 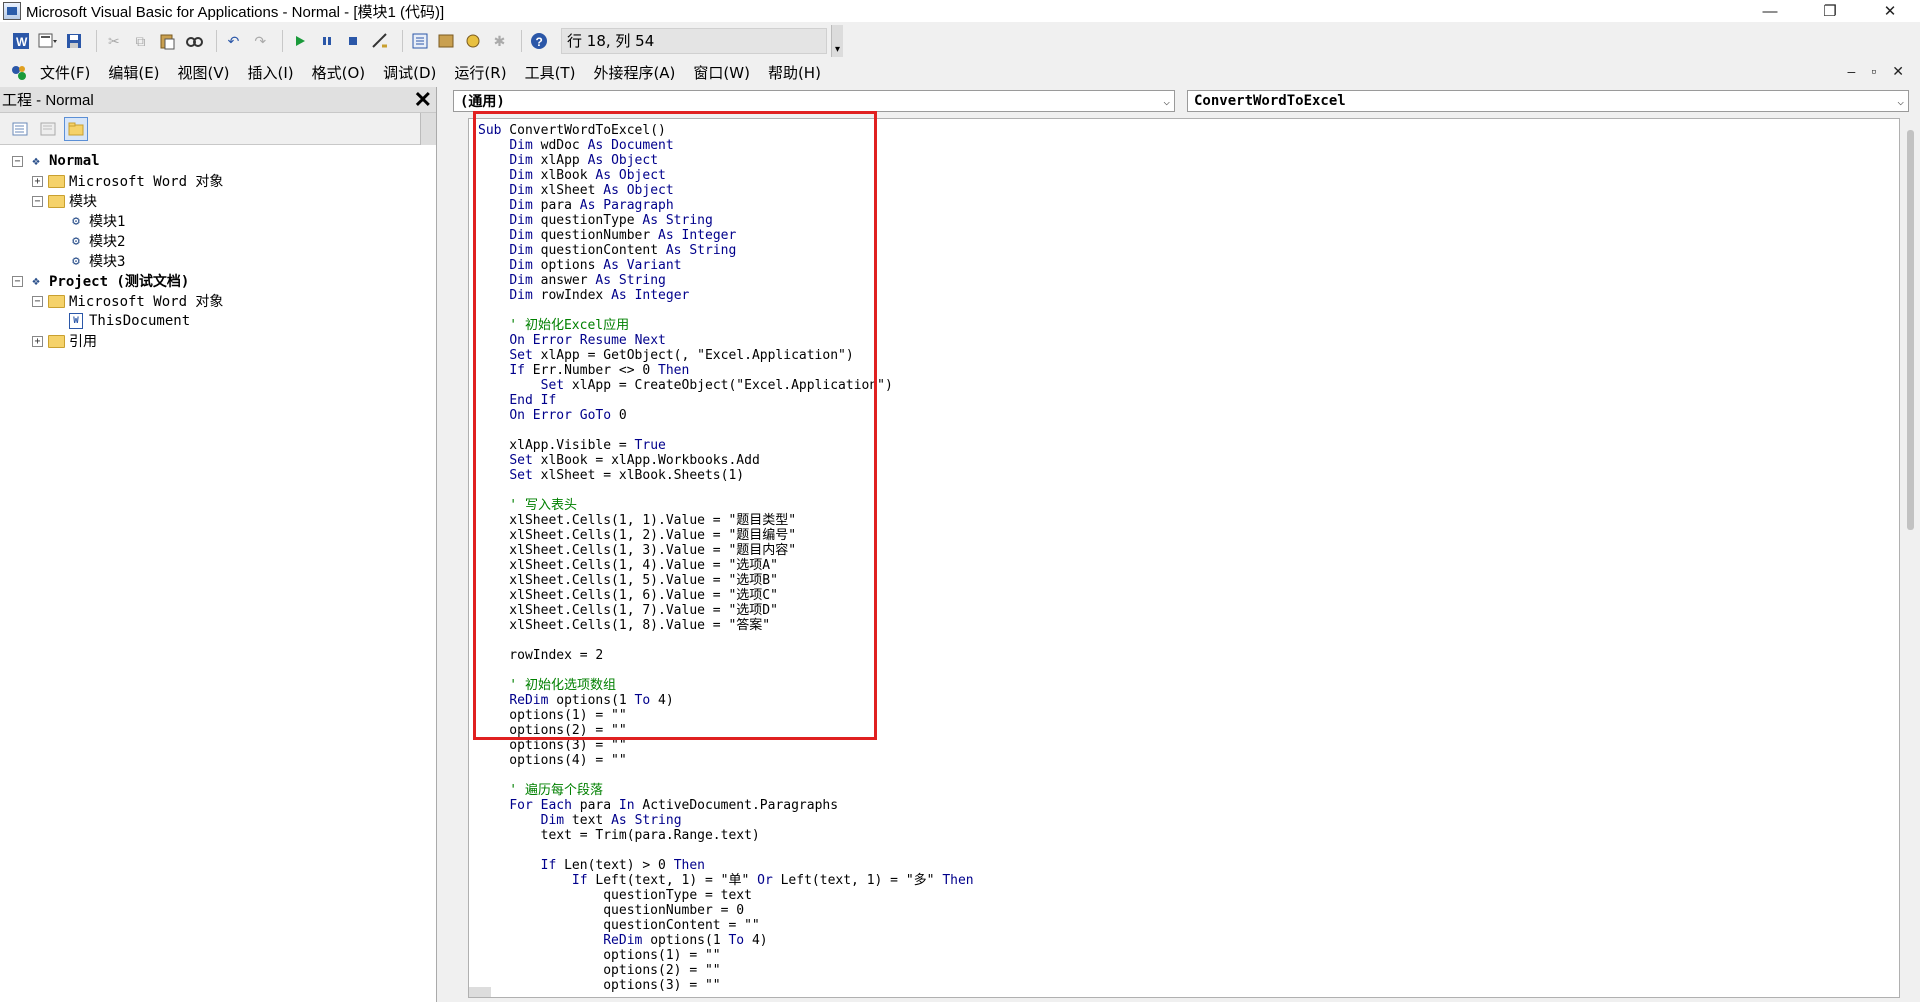 I want to click on code-line: questionContent = "", so click(x=726, y=925).